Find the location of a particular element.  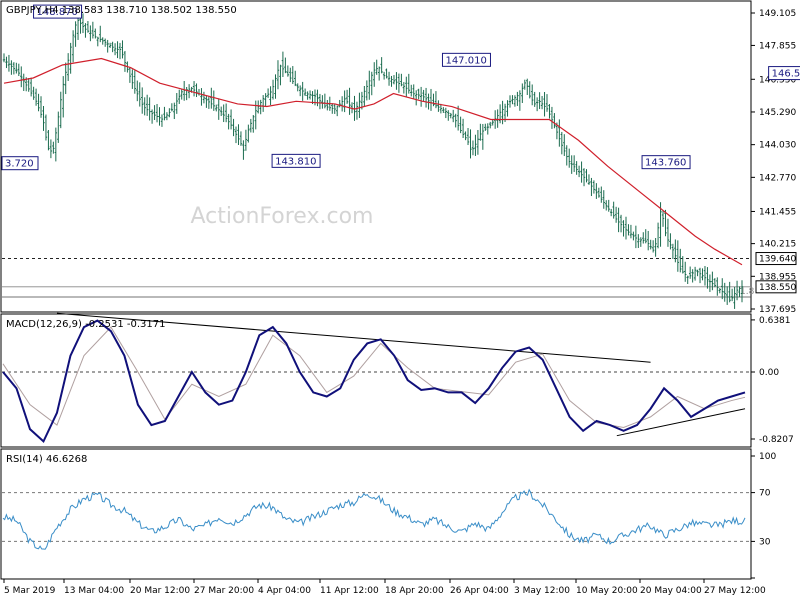

price-tick-label: 142.770 is located at coordinates (777, 178).